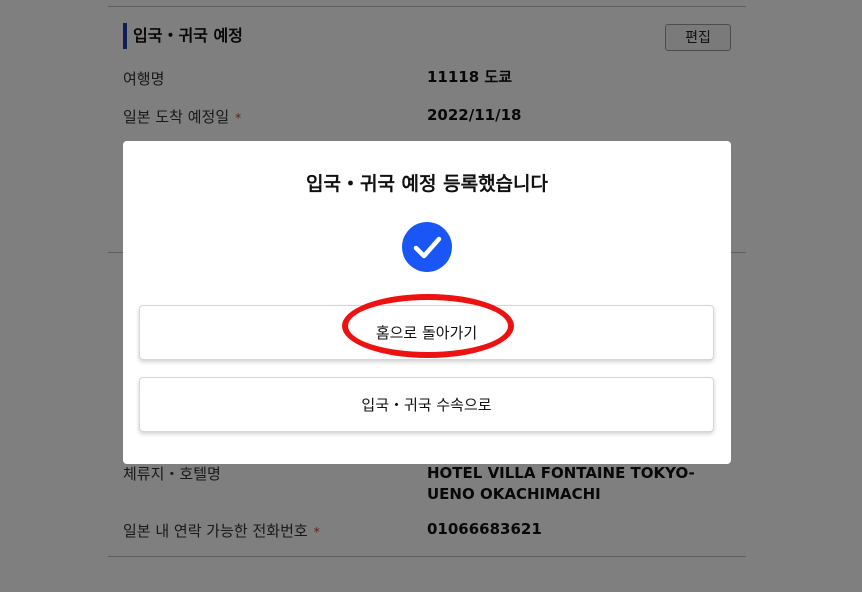  What do you see at coordinates (427, 184) in the screenshot?
I see `modal-title: 입국・귀국 예정 등록했습니다` at bounding box center [427, 184].